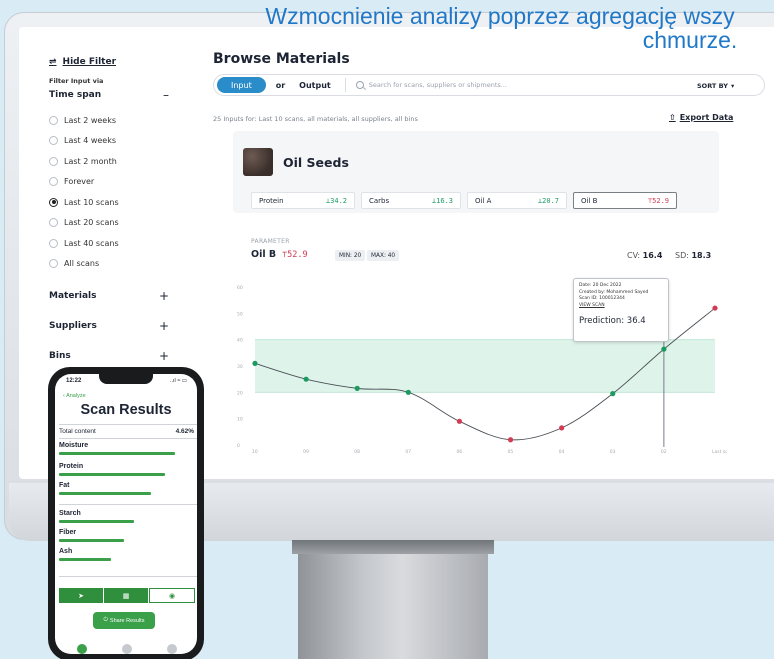 This screenshot has width=774, height=659. Describe the element at coordinates (295, 255) in the screenshot. I see `selected-param-value: ⊤52.9` at that location.